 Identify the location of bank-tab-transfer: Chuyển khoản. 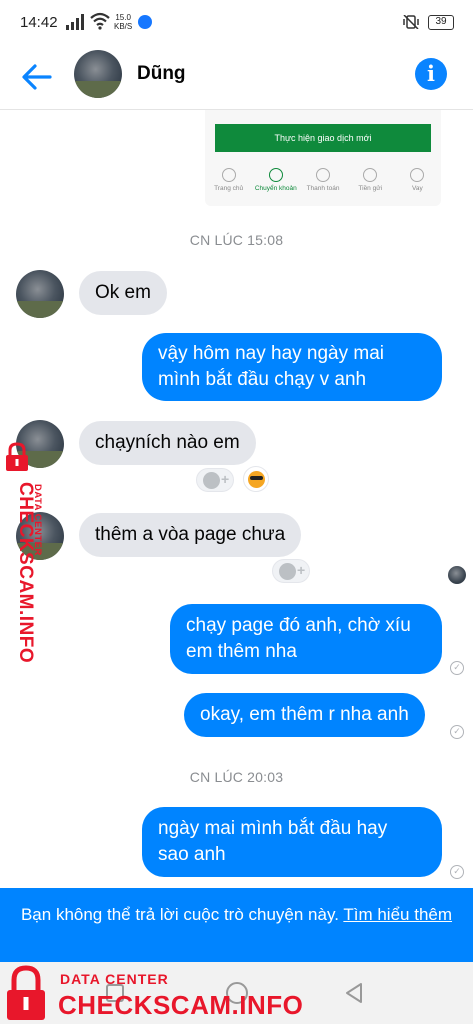
(275, 184).